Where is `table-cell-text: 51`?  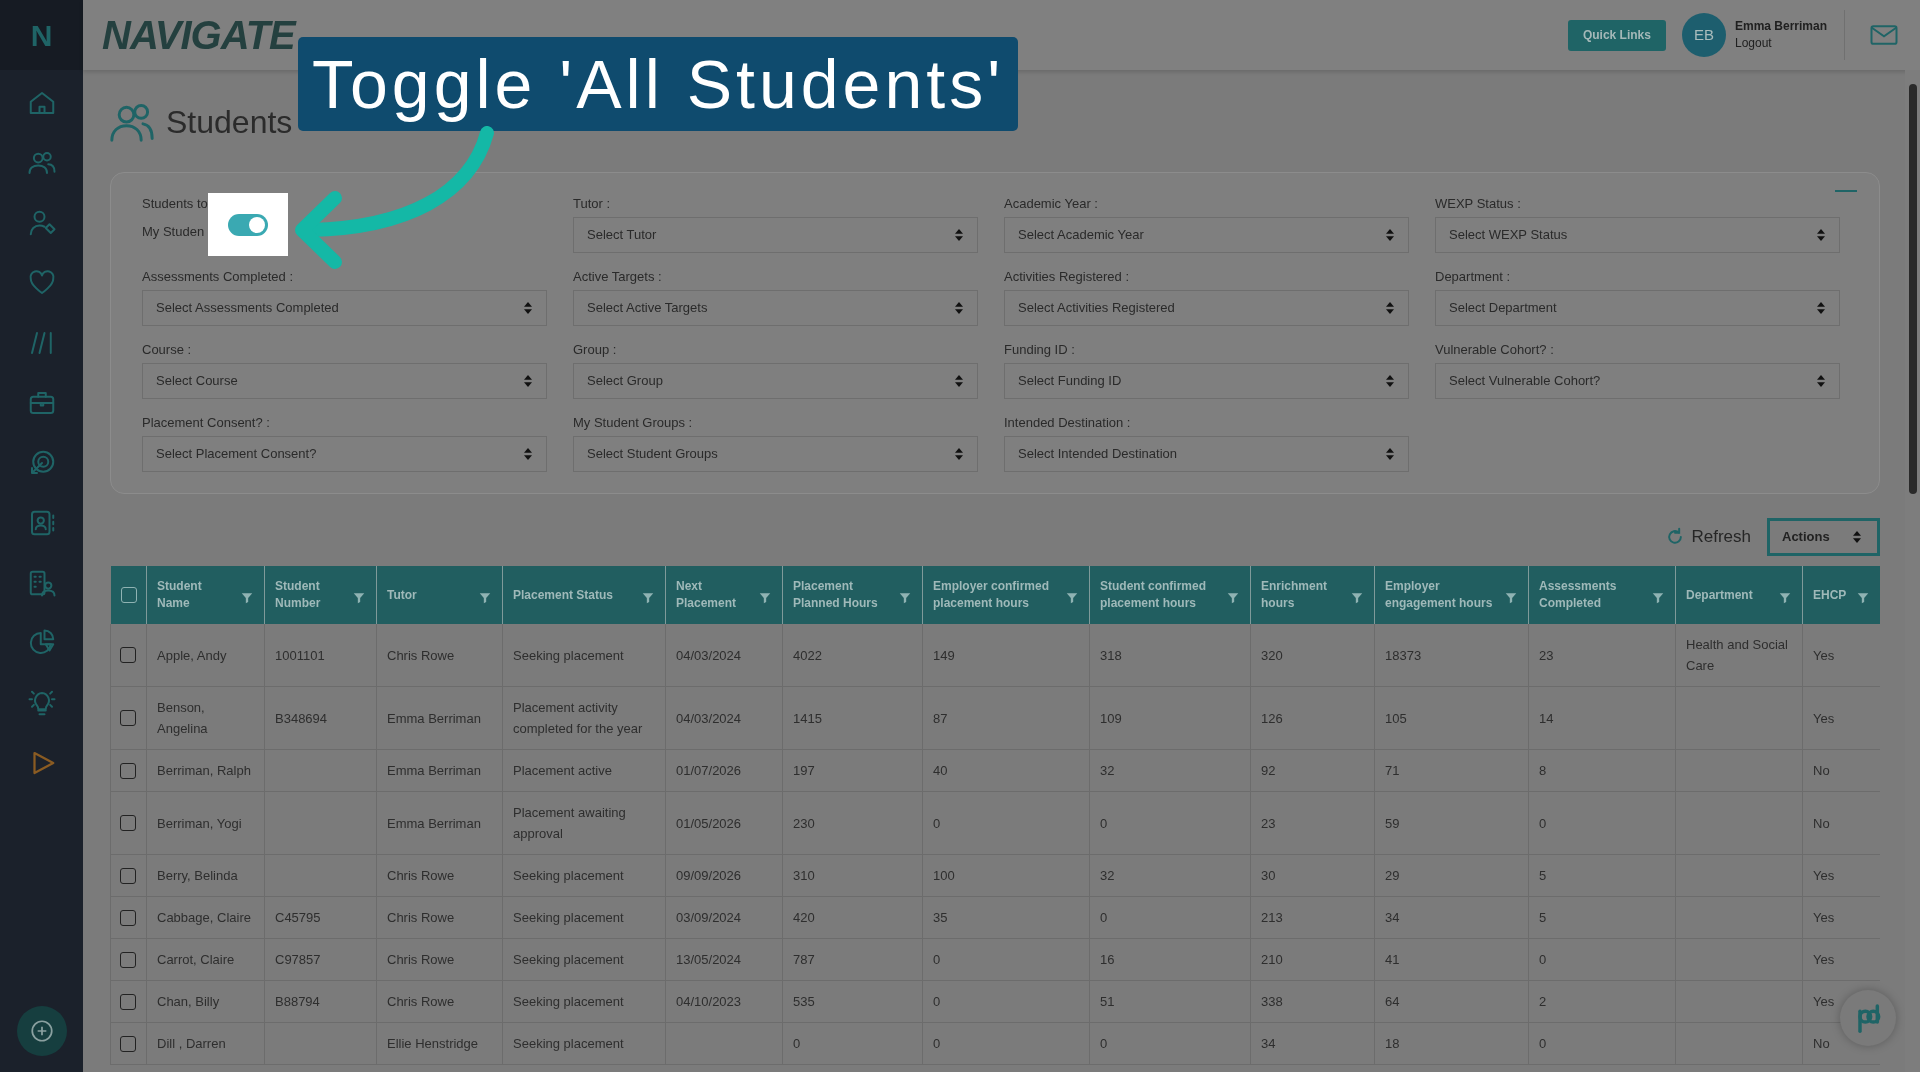
table-cell-text: 51 is located at coordinates (1107, 1001).